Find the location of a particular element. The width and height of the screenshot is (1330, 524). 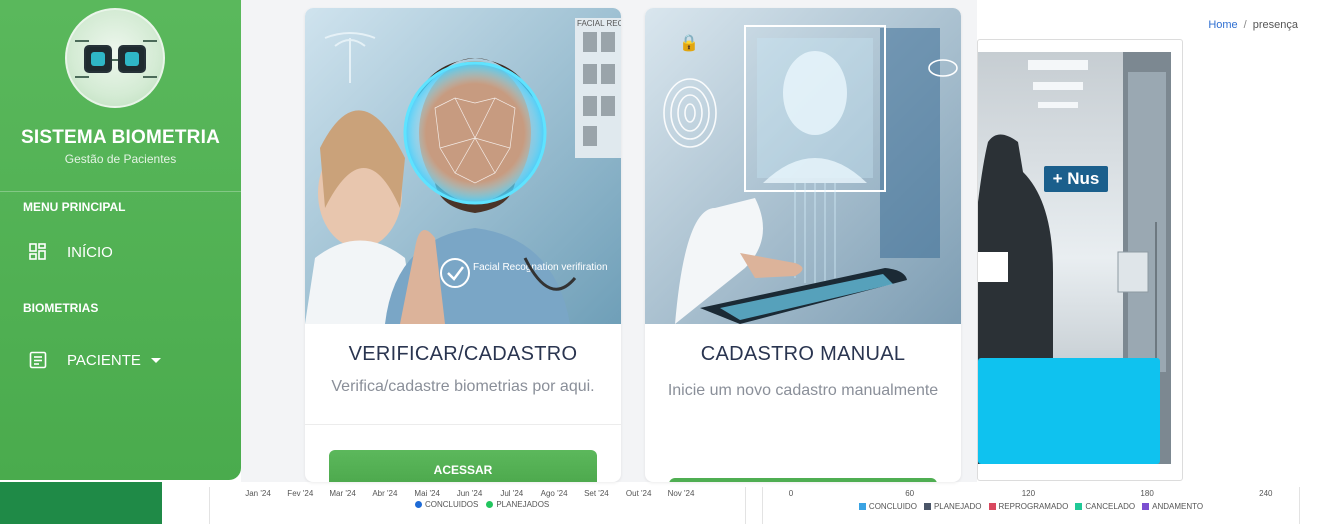

legend-item: CONCLUIDO is located at coordinates (887, 506).